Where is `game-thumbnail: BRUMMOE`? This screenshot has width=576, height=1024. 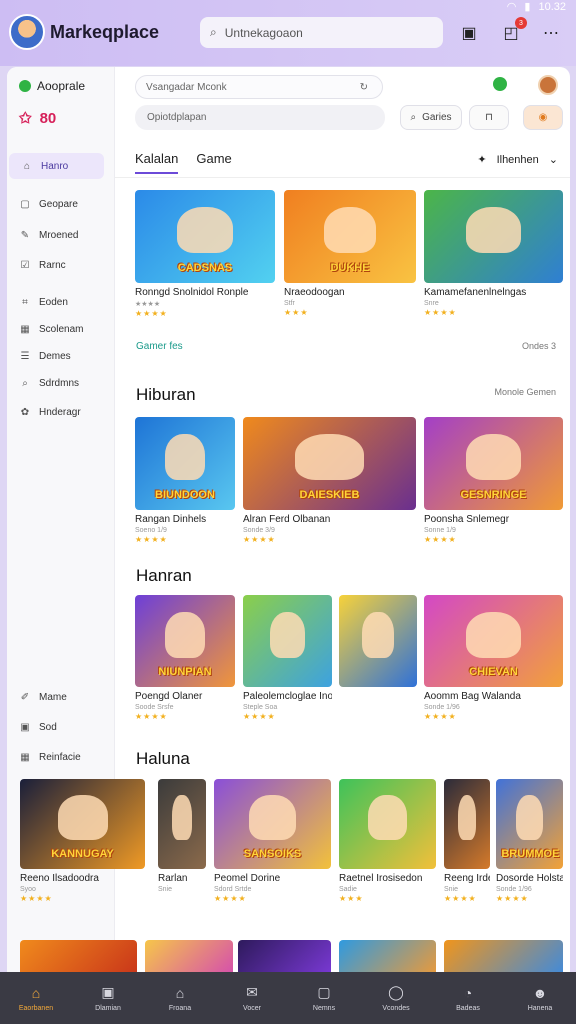
game-thumbnail: BRUMMOE is located at coordinates (529, 824).